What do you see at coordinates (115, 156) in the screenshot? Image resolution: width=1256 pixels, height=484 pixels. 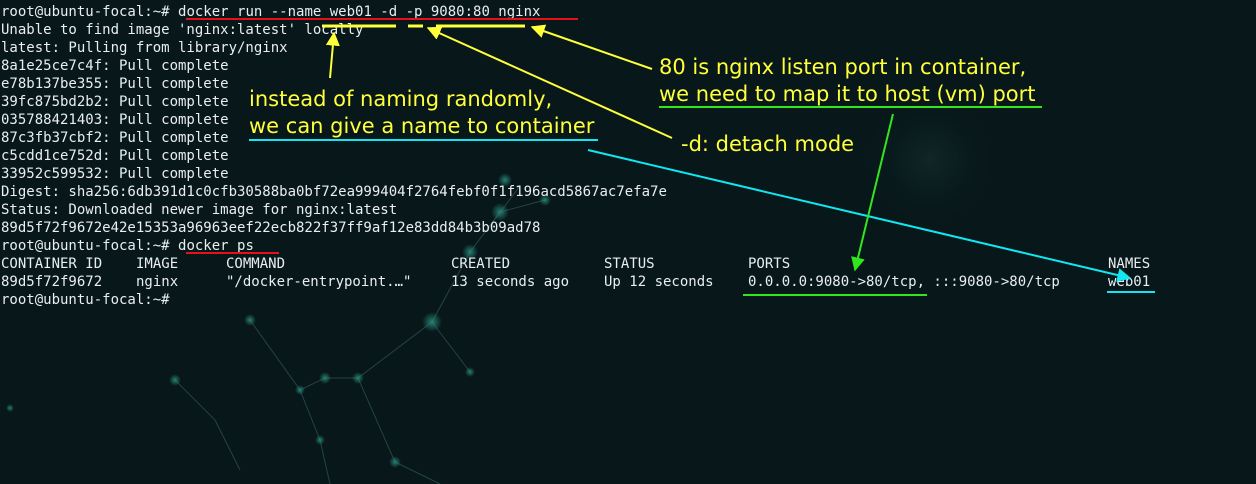 I see `output-line: c5cdd1ce752d: Pull complete` at bounding box center [115, 156].